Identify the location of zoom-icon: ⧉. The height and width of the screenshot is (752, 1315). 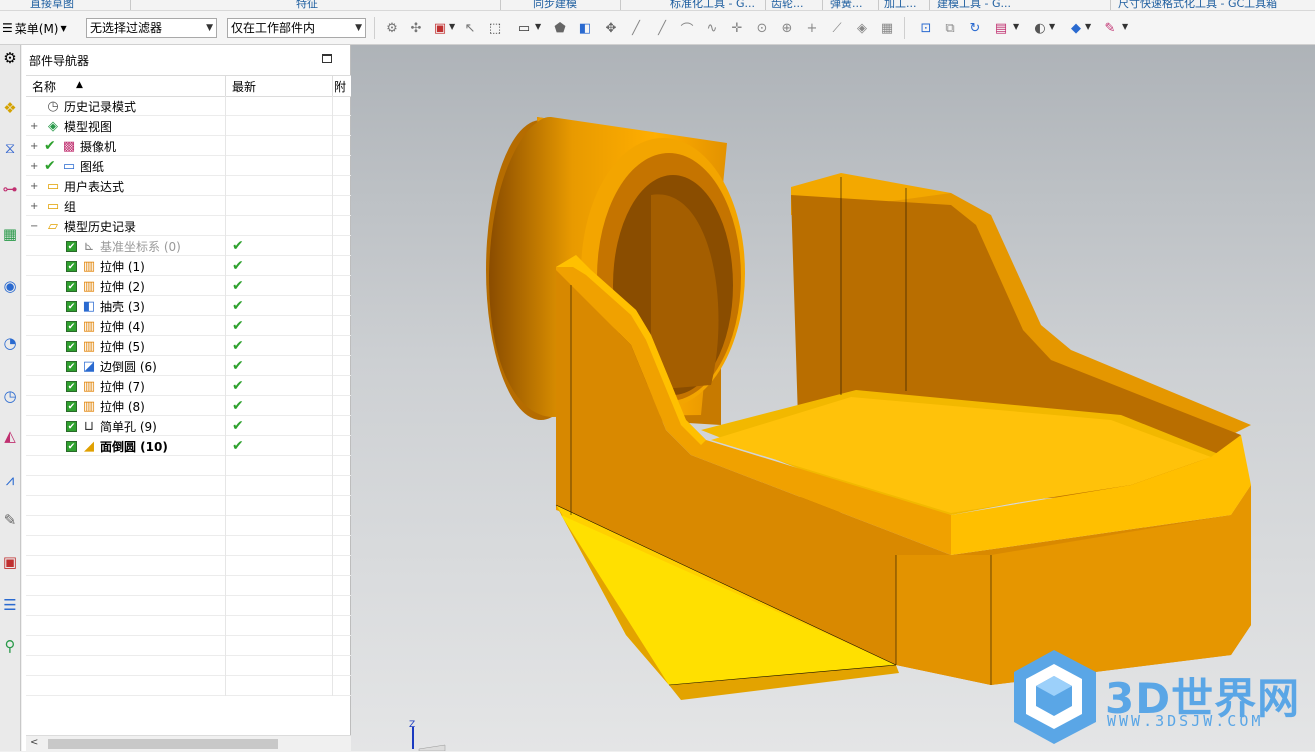
(950, 28).